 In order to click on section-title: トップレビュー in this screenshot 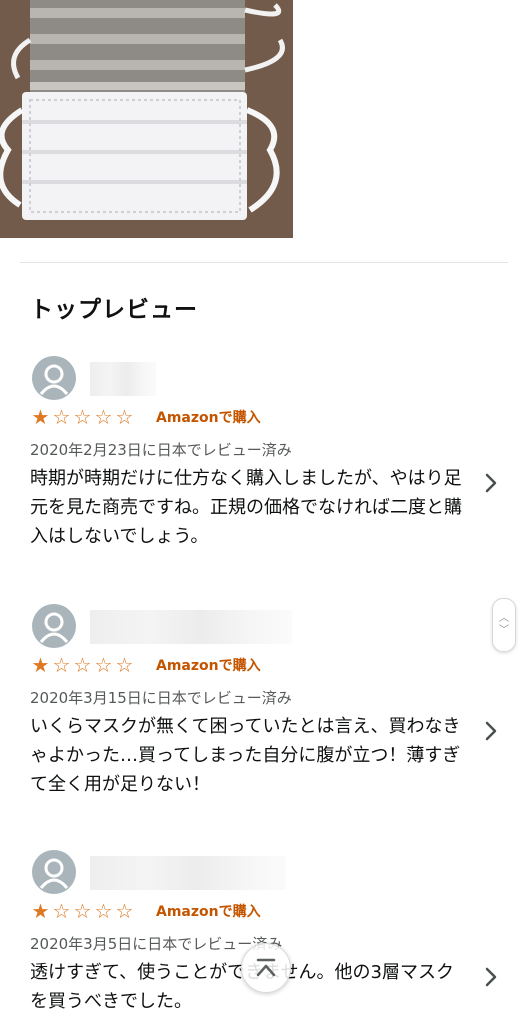, I will do `click(114, 310)`.